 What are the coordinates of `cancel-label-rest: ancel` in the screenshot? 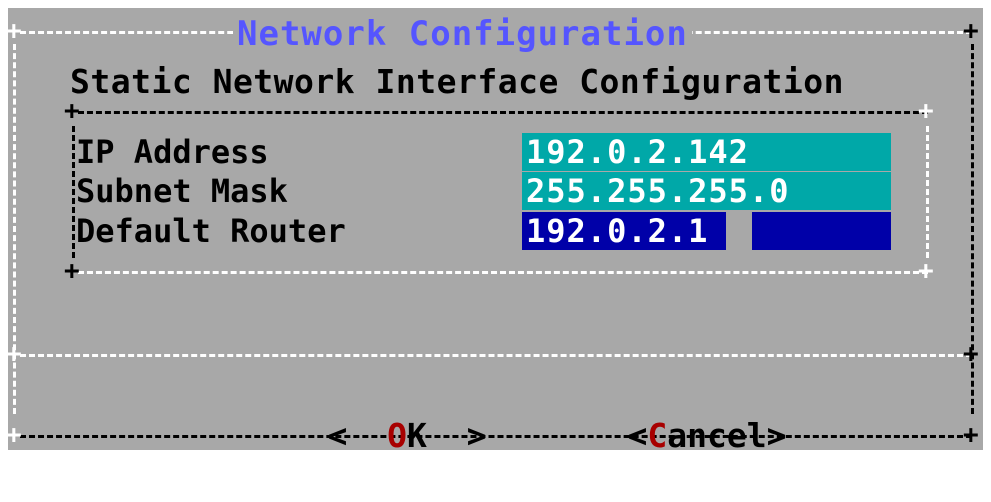 It's located at (717, 435).